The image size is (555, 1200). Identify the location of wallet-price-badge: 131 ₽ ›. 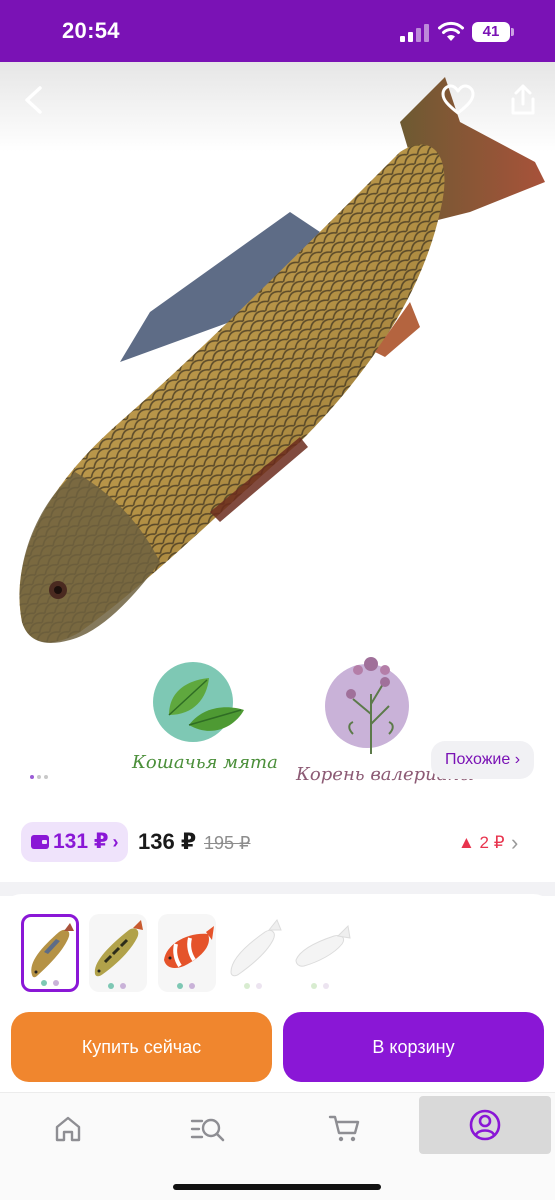
(74, 842).